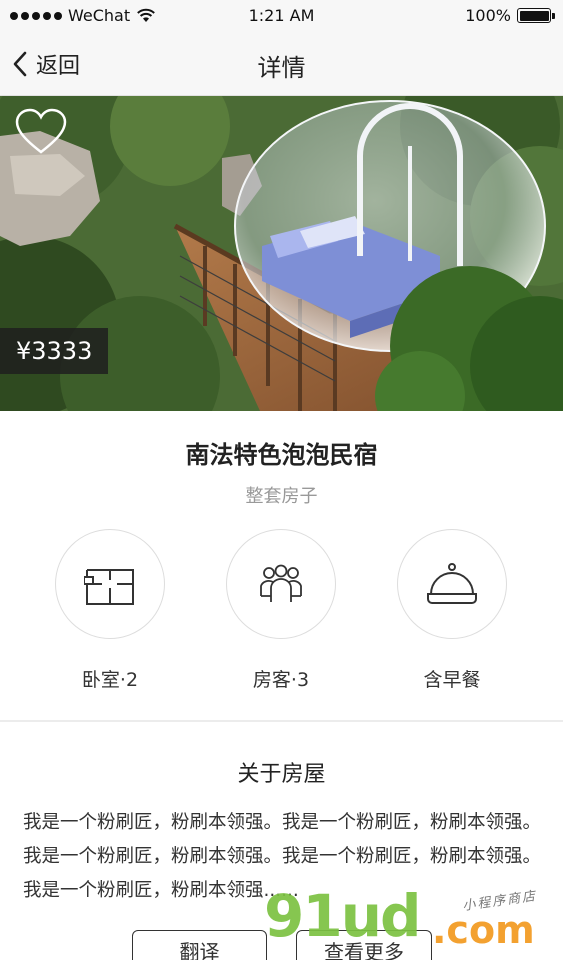 This screenshot has width=563, height=960. Describe the element at coordinates (483, 930) in the screenshot. I see `watermark-suffix: .com` at that location.